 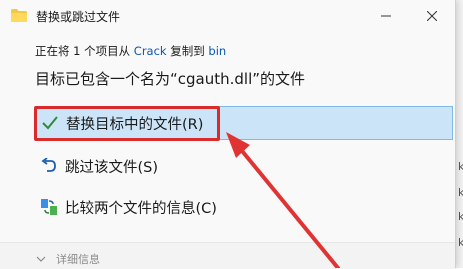 I want to click on skip-option-label: 跳过该文件(S), so click(x=112, y=167).